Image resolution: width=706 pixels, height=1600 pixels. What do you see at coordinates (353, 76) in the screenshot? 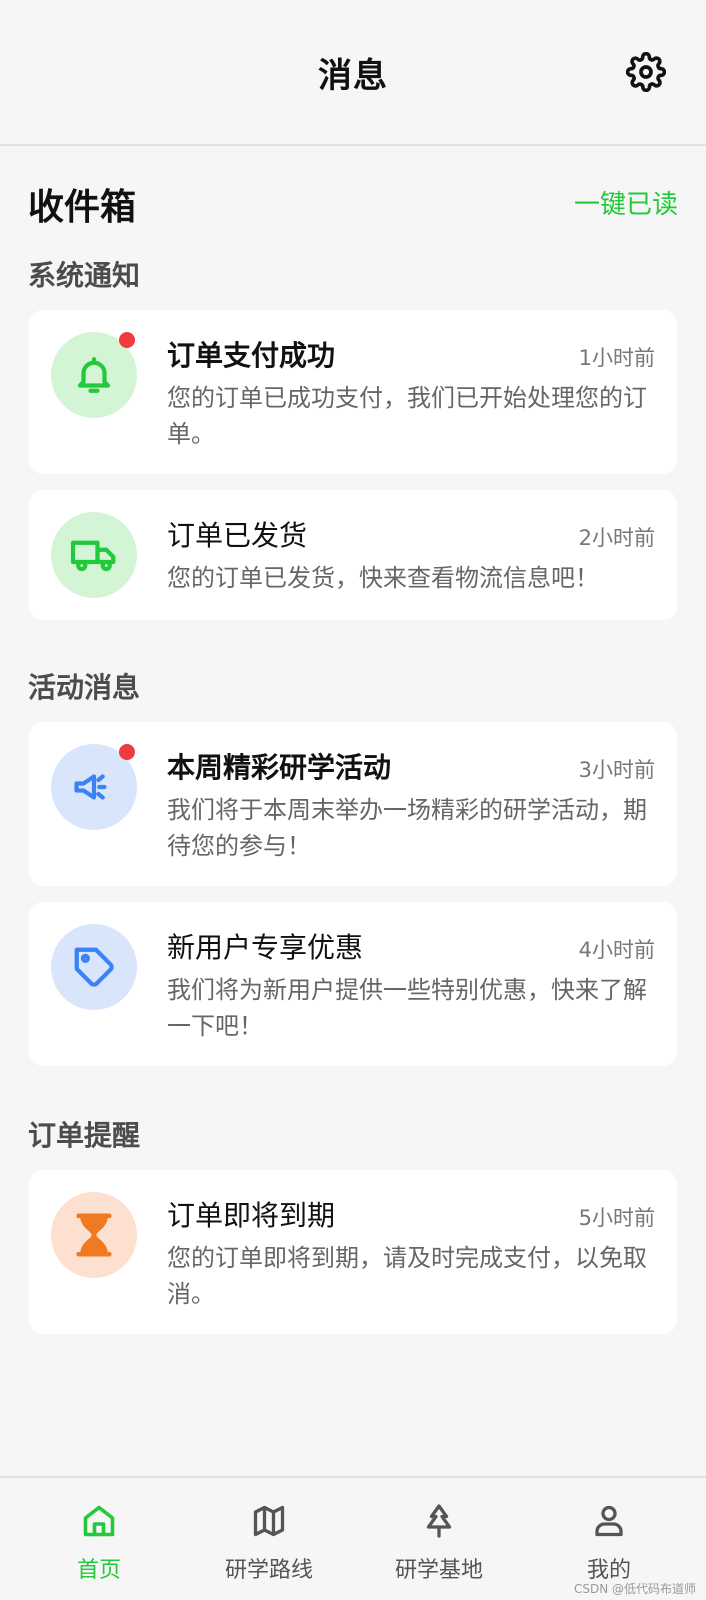
I see `page-title: 消息` at bounding box center [353, 76].